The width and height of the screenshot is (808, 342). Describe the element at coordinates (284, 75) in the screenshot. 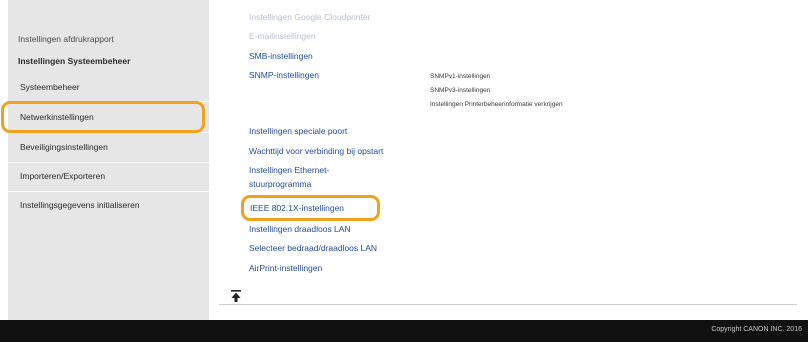

I see `link-snmp-settings: SNMP-instellingen` at that location.